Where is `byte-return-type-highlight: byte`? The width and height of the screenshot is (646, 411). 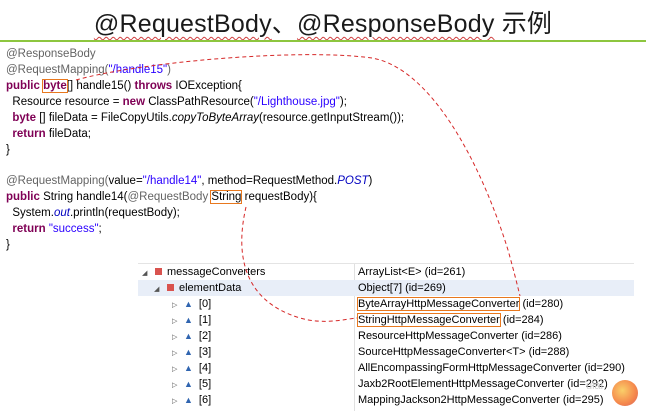
byte-return-type-highlight: byte is located at coordinates (55, 86).